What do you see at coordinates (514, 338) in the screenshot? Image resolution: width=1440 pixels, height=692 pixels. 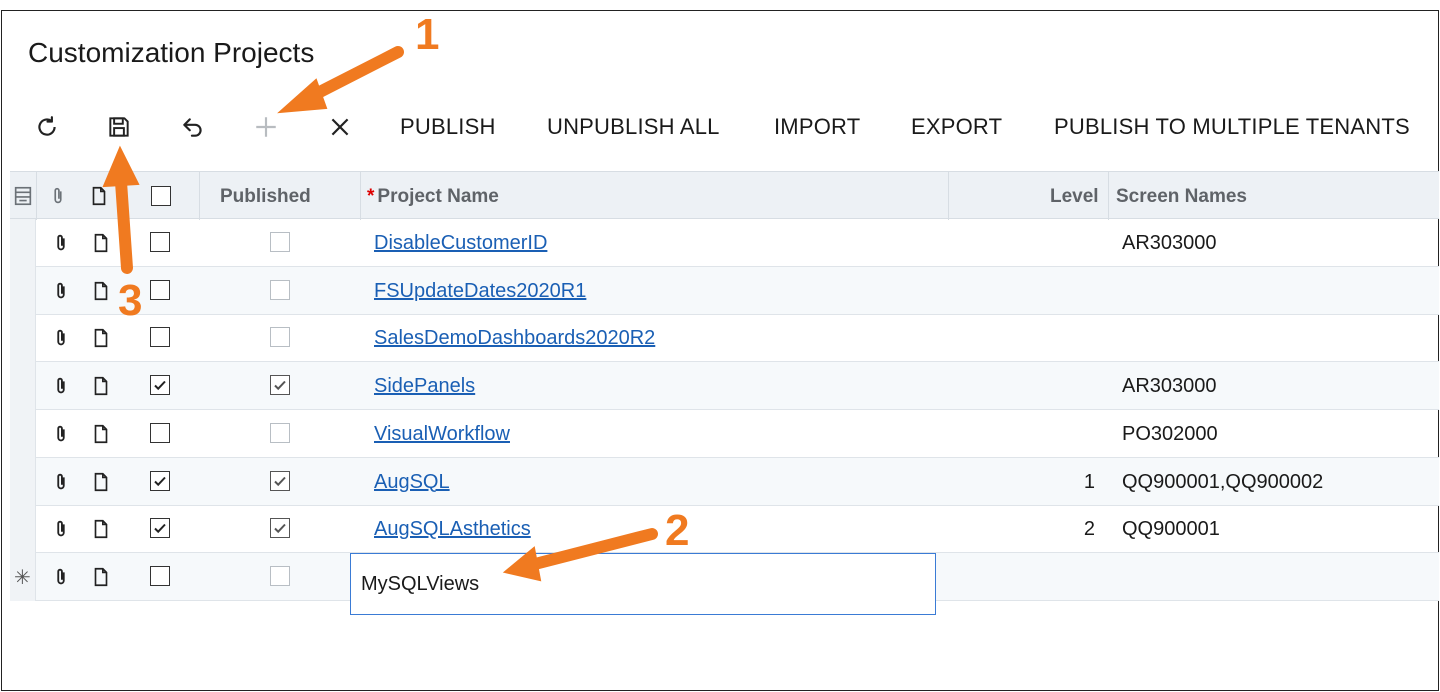 I see `project-name-link: SalesDemoDashboards2020R2` at bounding box center [514, 338].